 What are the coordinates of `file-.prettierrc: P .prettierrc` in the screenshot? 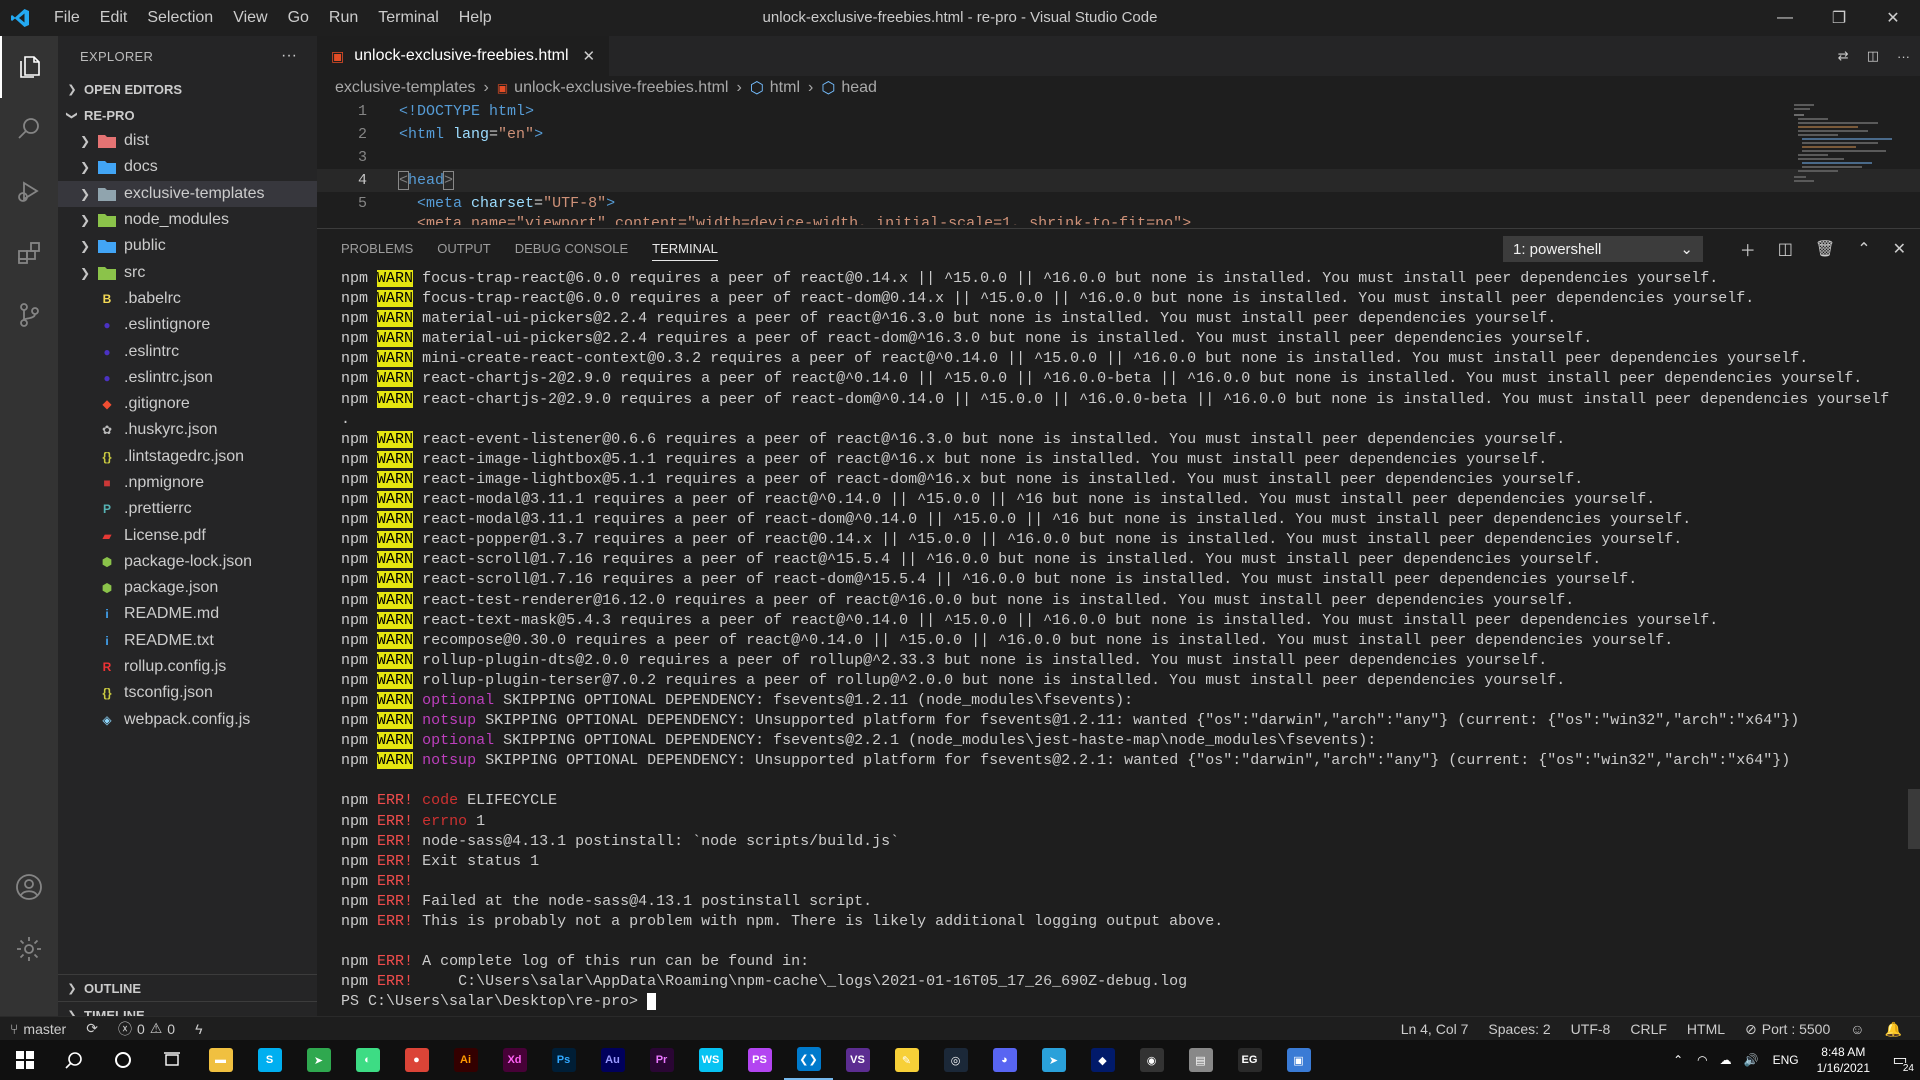 It's located at (187, 509).